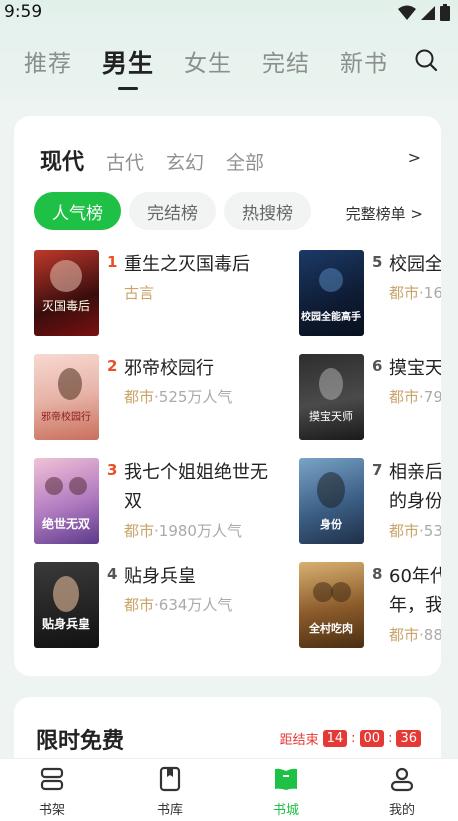 This screenshot has width=458, height=821. Describe the element at coordinates (377, 262) in the screenshot. I see `rank-number: 5` at that location.